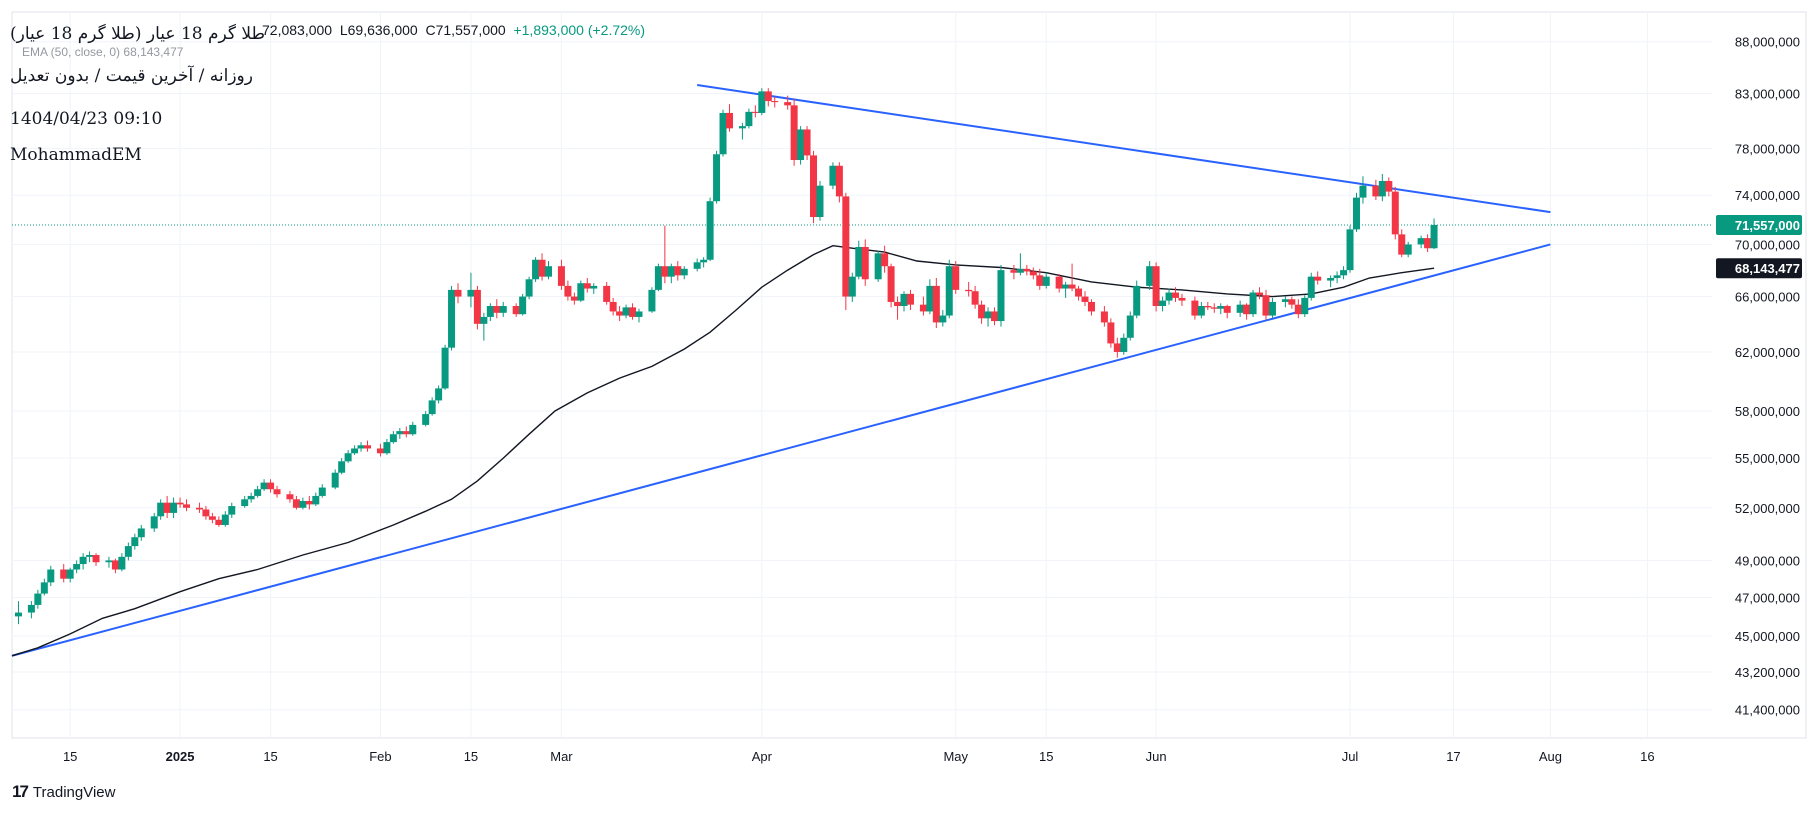 The width and height of the screenshot is (1816, 817). Describe the element at coordinates (465, 30) in the screenshot. I see `ohlc-close: C71,557,000` at that location.